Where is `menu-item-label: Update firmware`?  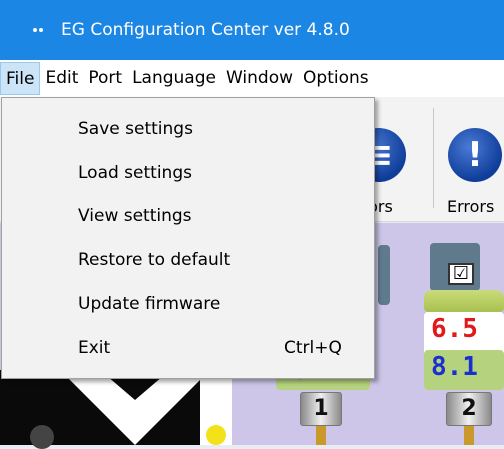
menu-item-label: Update firmware is located at coordinates (149, 304).